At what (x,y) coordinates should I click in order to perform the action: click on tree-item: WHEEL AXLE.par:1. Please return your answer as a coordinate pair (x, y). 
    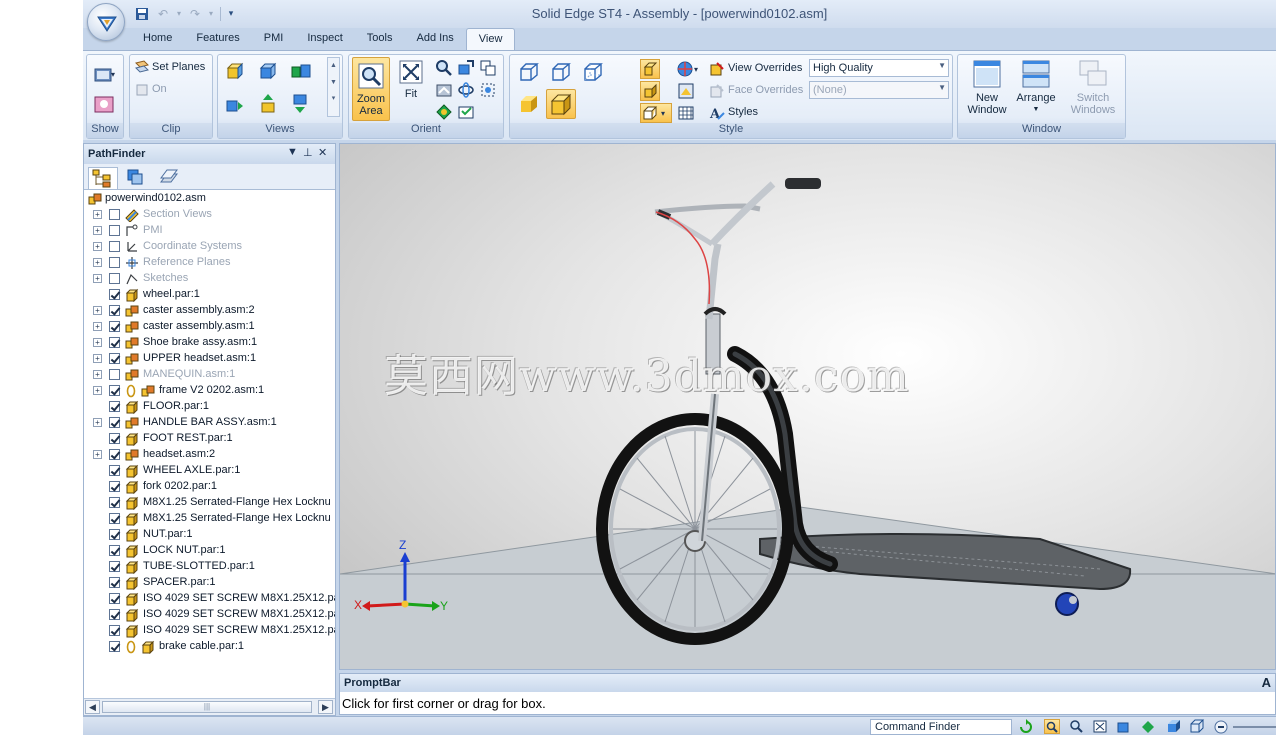
    Looking at the image, I should click on (209, 471).